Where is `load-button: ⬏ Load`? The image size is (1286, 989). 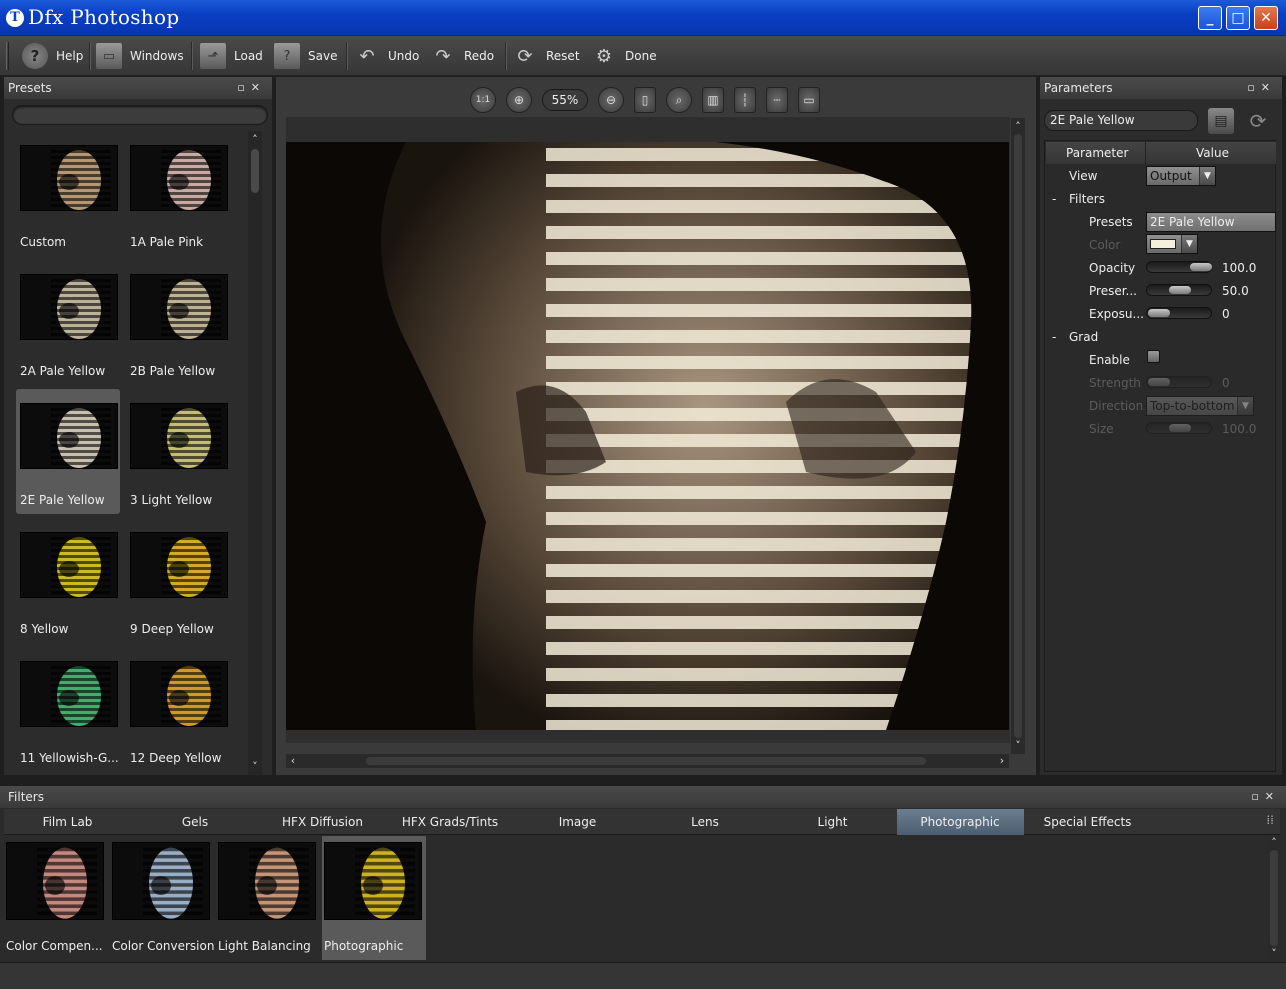
load-button: ⬏ Load is located at coordinates (231, 56).